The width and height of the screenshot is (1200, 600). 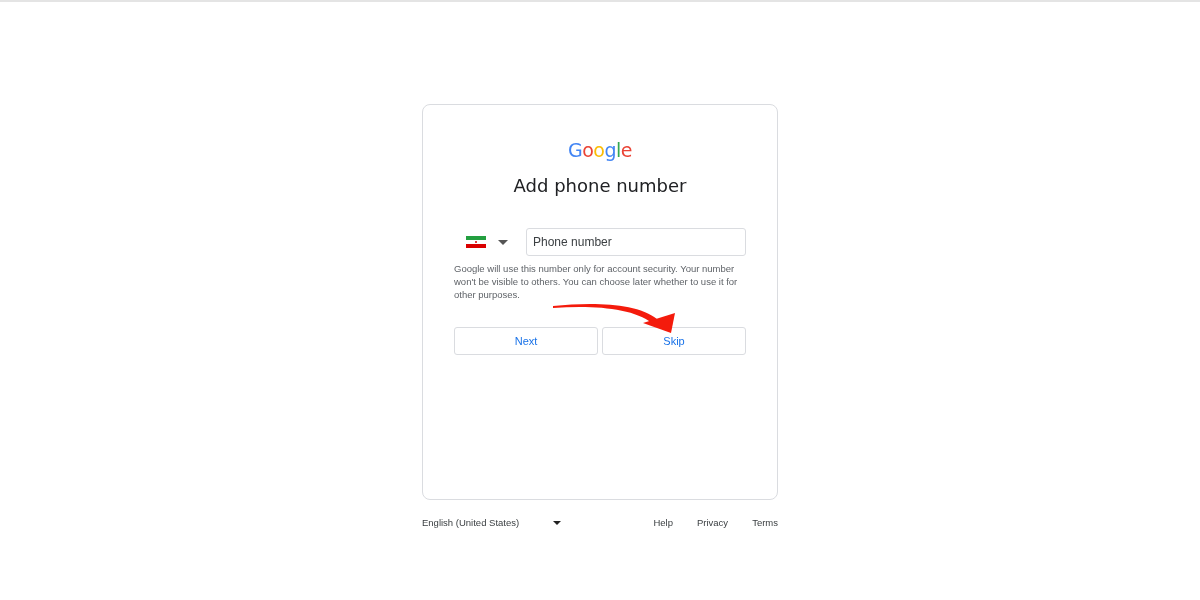 What do you see at coordinates (476, 242) in the screenshot?
I see `flag-icon` at bounding box center [476, 242].